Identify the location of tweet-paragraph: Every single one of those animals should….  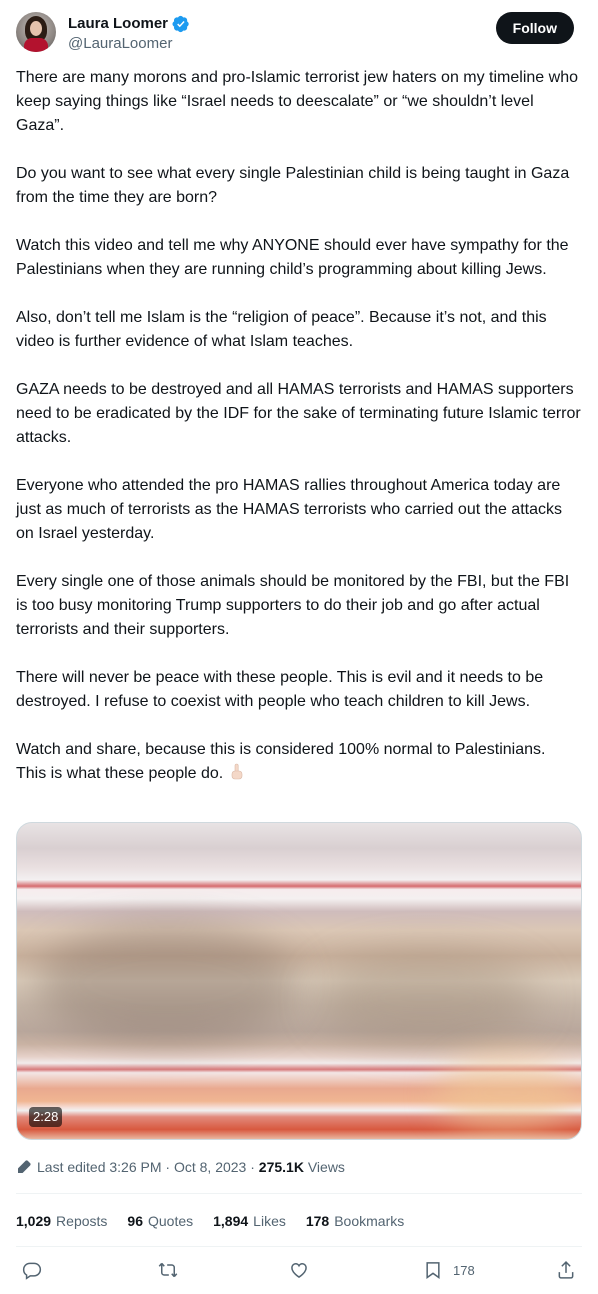
(293, 605).